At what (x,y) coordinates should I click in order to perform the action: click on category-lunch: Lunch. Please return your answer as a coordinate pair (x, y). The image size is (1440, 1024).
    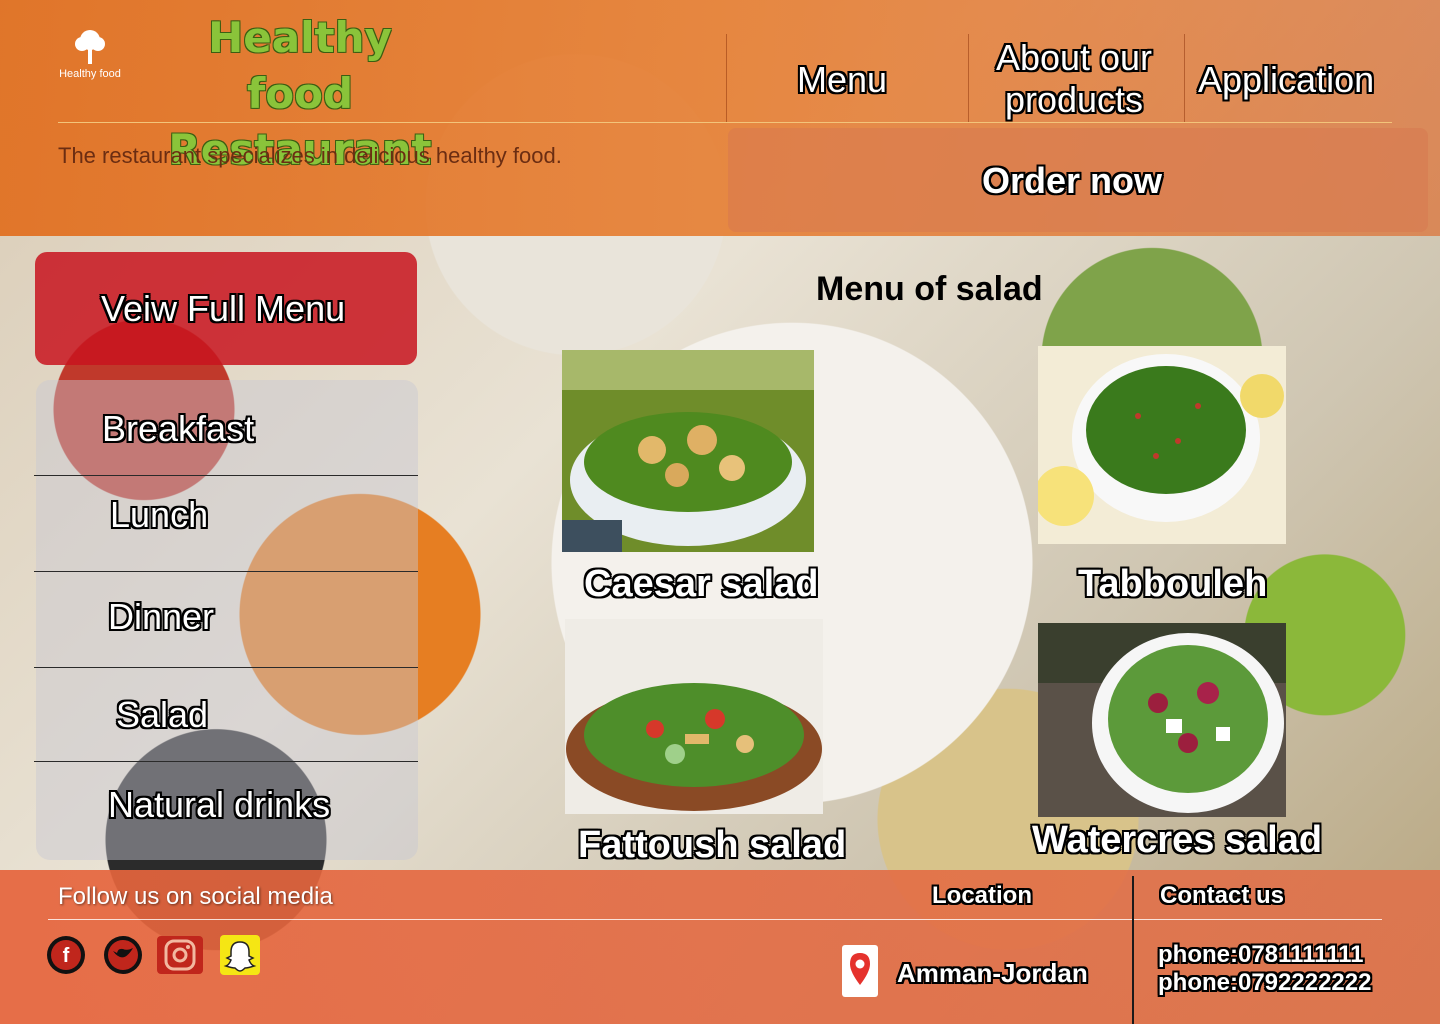
    Looking at the image, I should click on (228, 524).